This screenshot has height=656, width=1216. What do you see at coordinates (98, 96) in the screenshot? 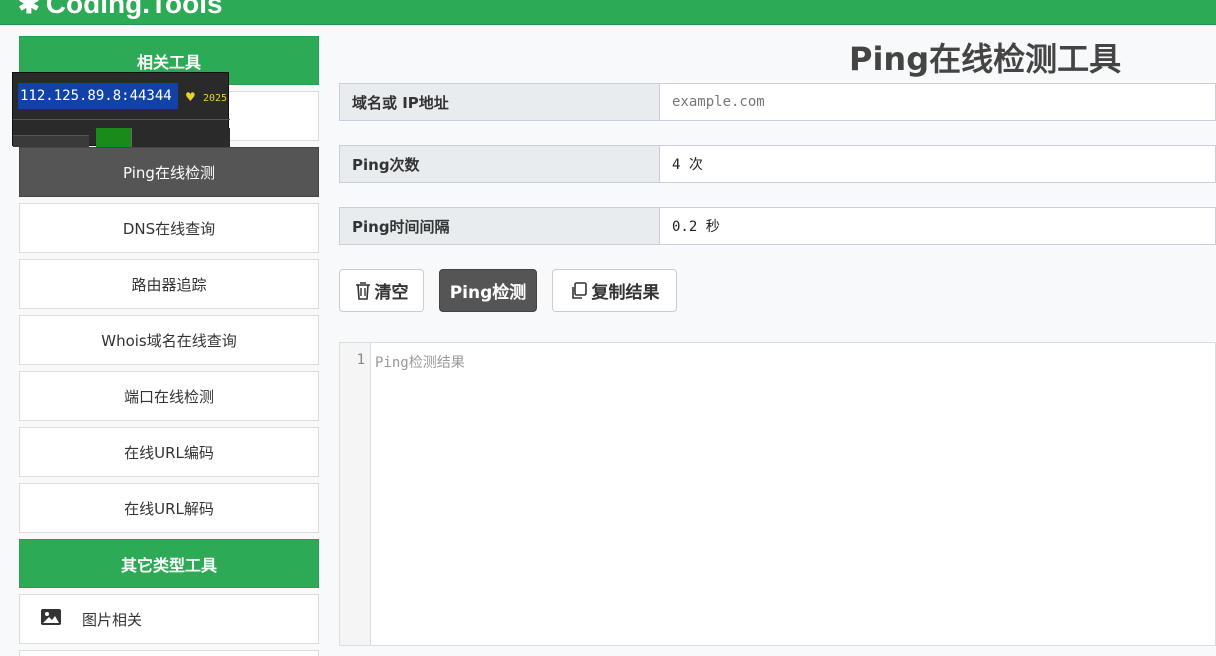
I see `overlay-ip: 112.125.89.8:44344` at bounding box center [98, 96].